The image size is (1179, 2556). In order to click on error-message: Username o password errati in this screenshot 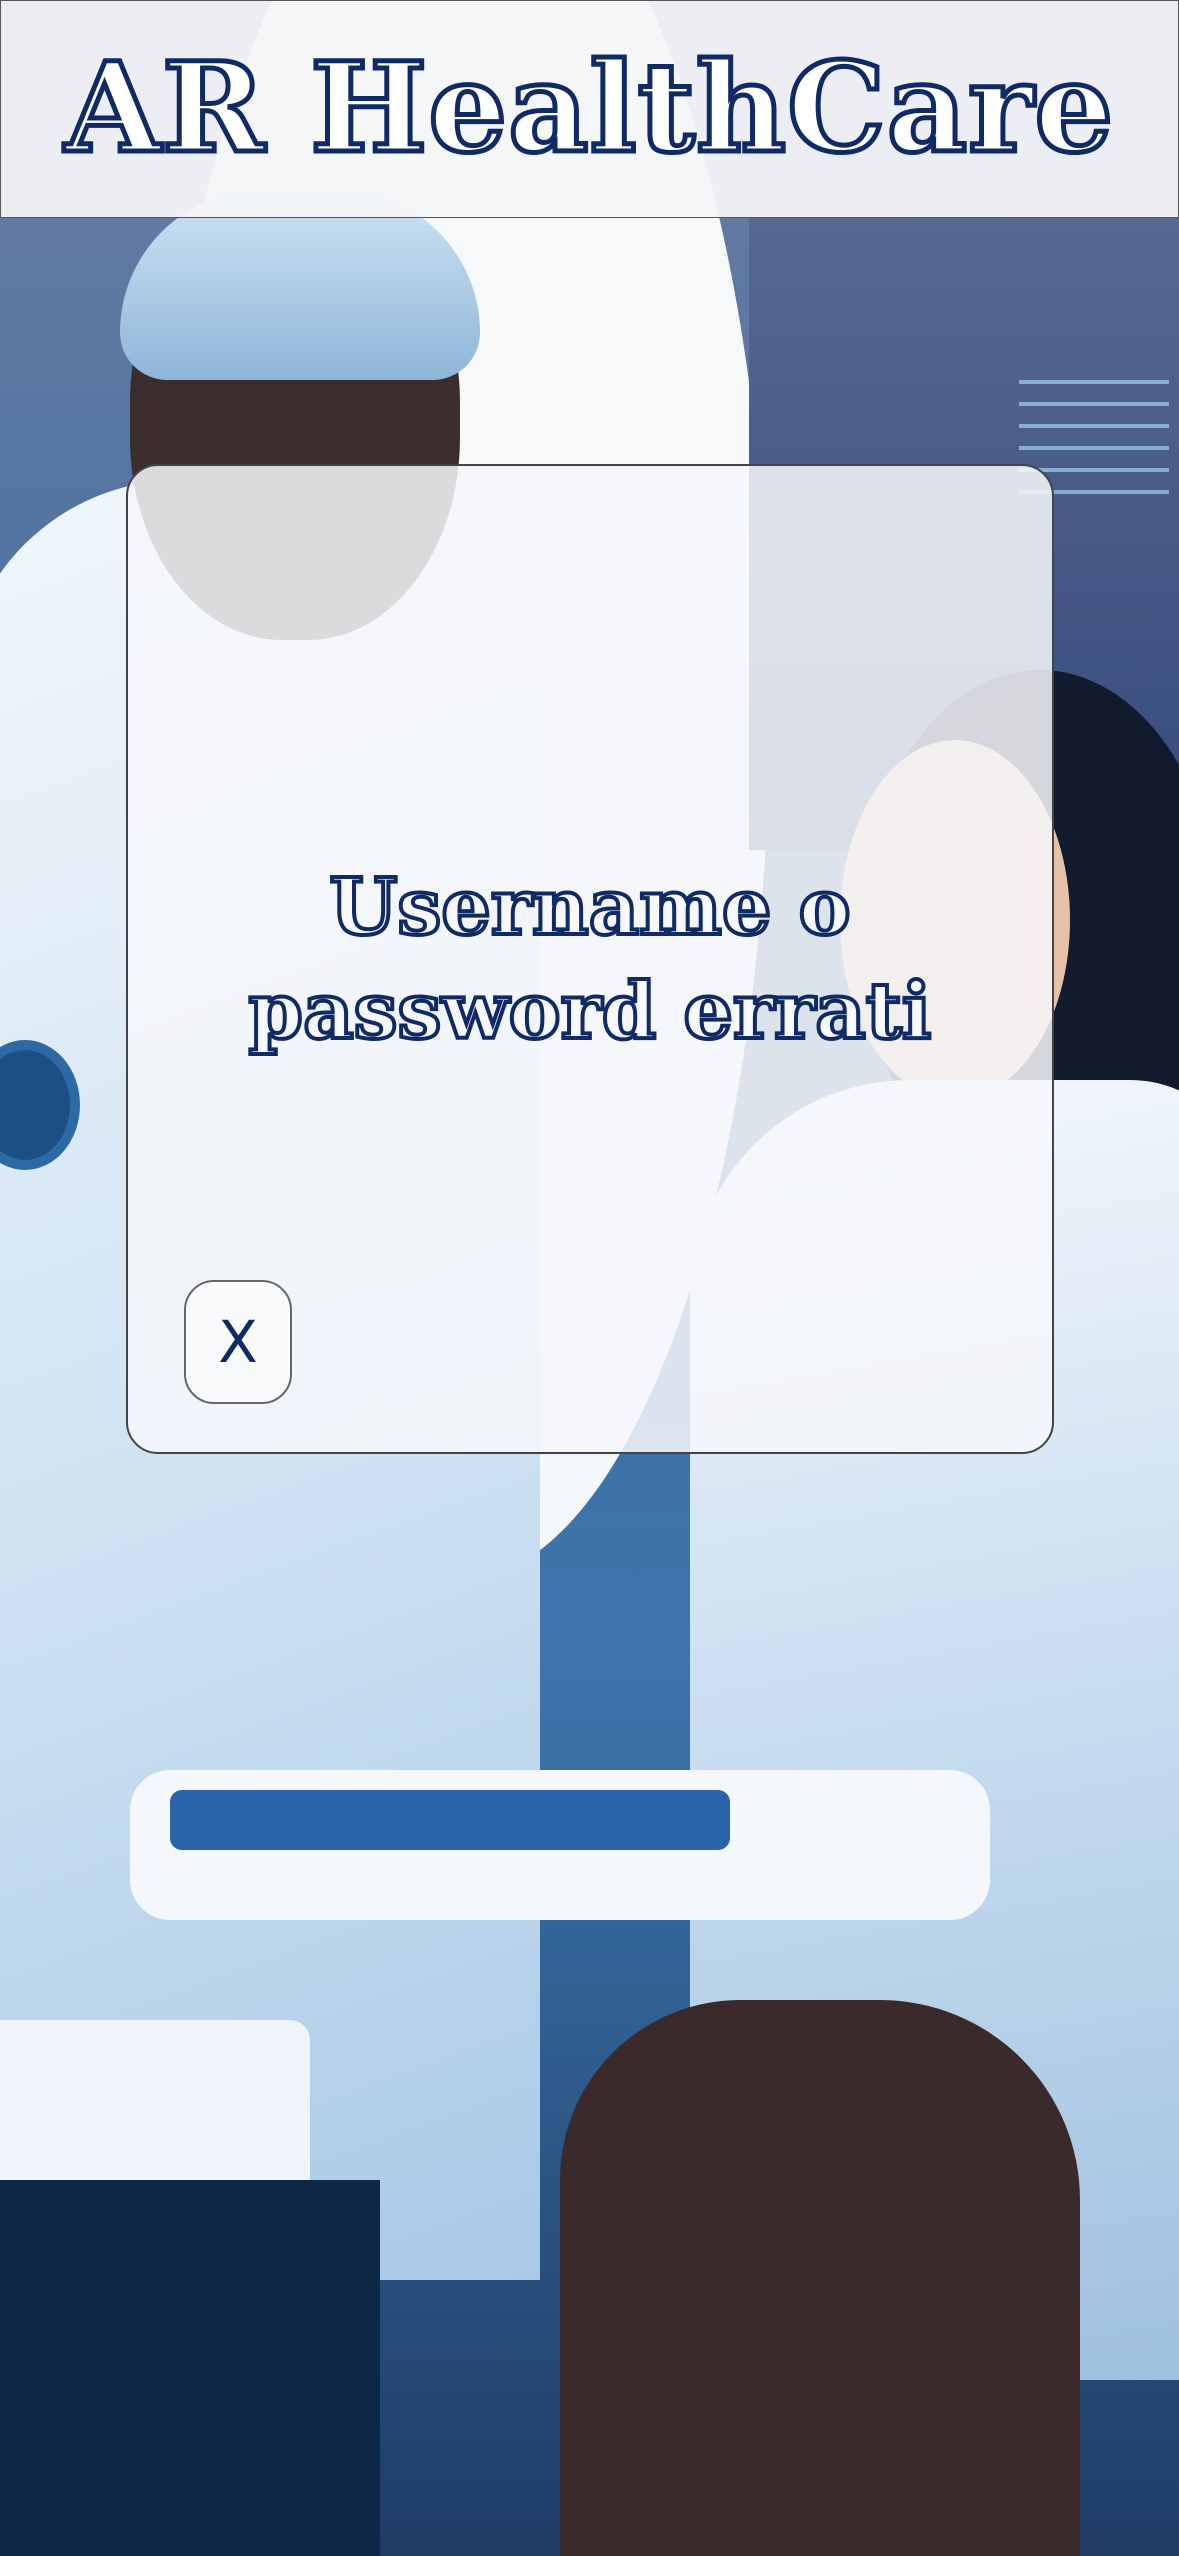, I will do `click(590, 960)`.